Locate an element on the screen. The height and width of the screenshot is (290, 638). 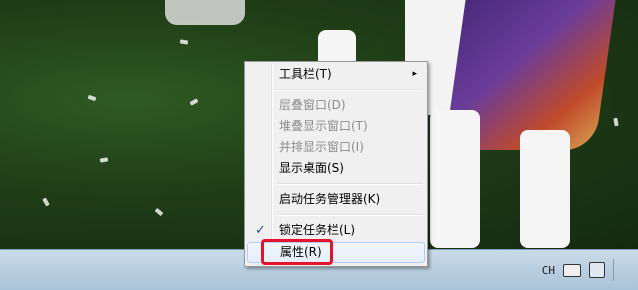
menu-item-label: 堆叠显示窗口(T) is located at coordinates (323, 126).